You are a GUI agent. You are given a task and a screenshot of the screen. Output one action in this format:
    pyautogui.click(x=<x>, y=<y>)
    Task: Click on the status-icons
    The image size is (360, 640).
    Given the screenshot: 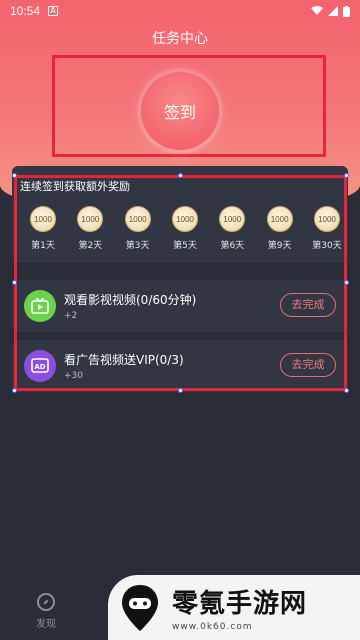 What is the action you would take?
    pyautogui.click(x=330, y=11)
    